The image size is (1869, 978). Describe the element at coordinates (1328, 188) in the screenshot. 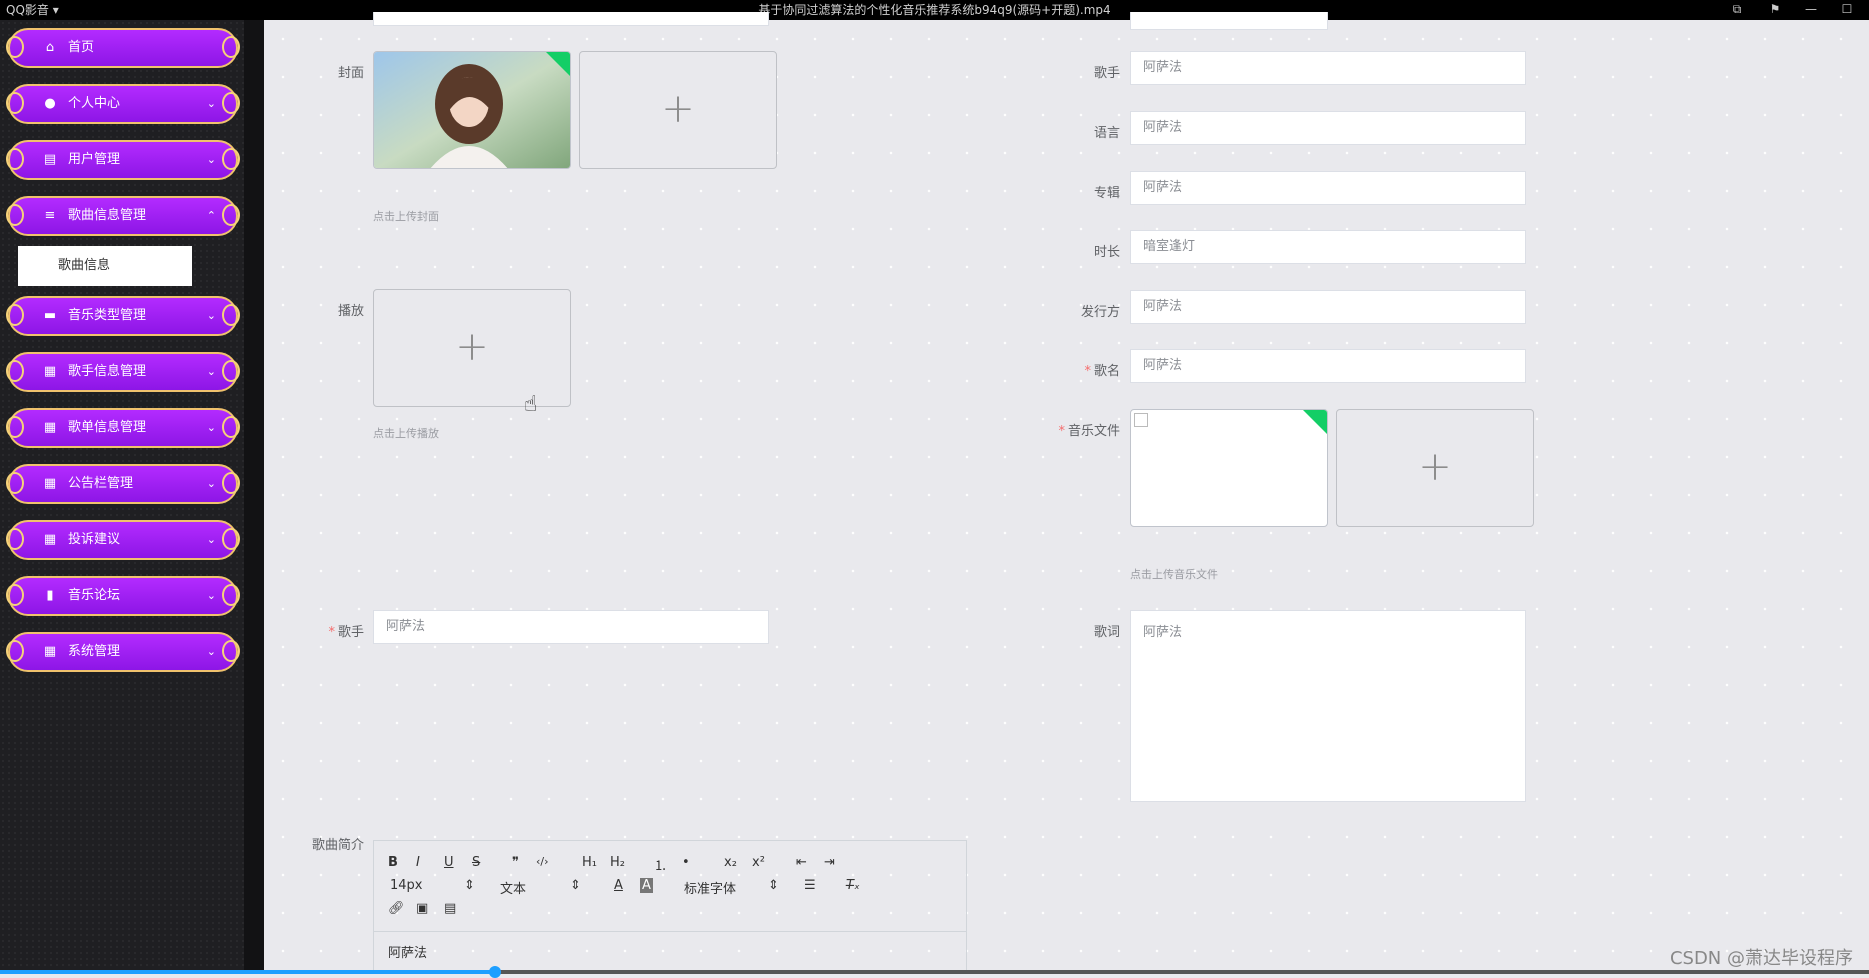

I see `album-input: 阿萨法` at that location.